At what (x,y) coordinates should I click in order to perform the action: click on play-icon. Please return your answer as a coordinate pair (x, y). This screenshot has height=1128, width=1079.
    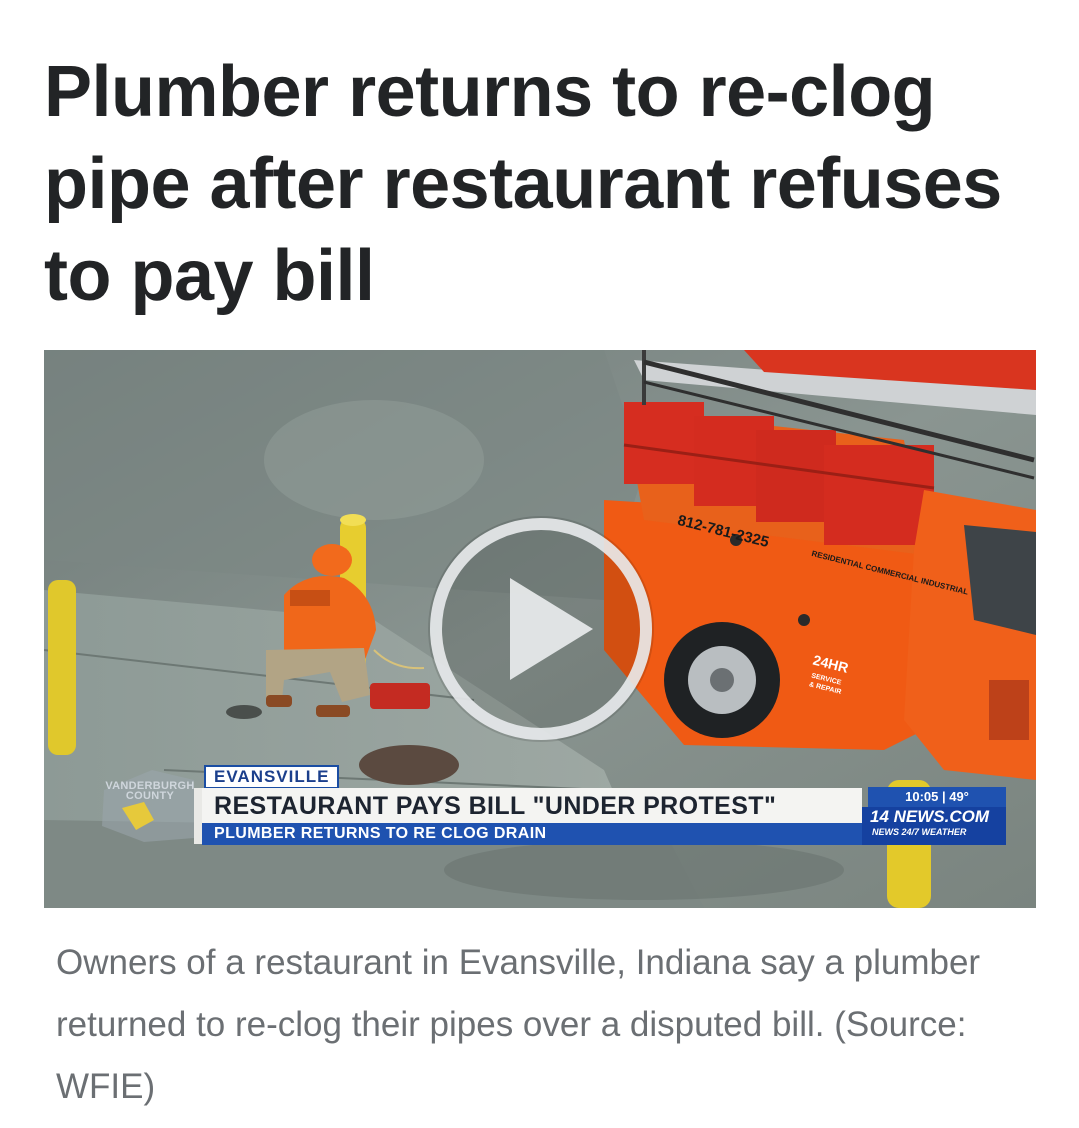
    Looking at the image, I should click on (541, 629).